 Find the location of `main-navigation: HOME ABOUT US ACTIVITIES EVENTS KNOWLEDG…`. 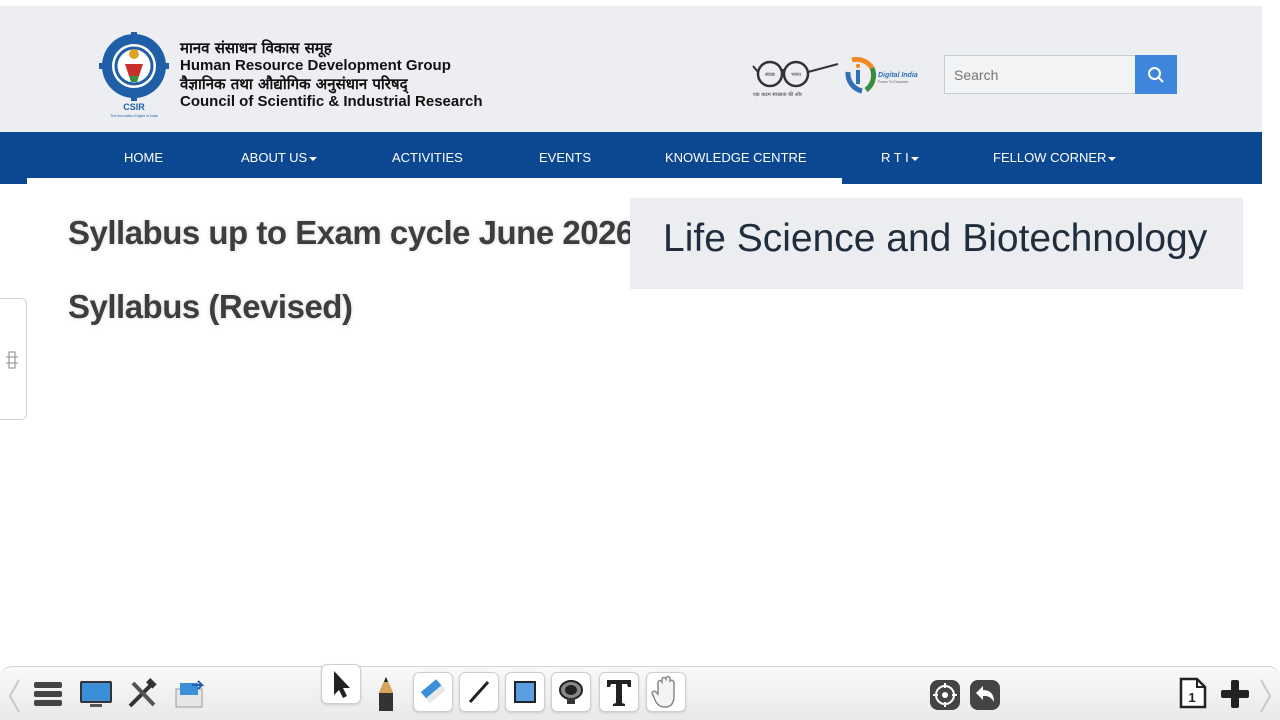

main-navigation: HOME ABOUT US ACTIVITIES EVENTS KNOWLEDG… is located at coordinates (631, 158).